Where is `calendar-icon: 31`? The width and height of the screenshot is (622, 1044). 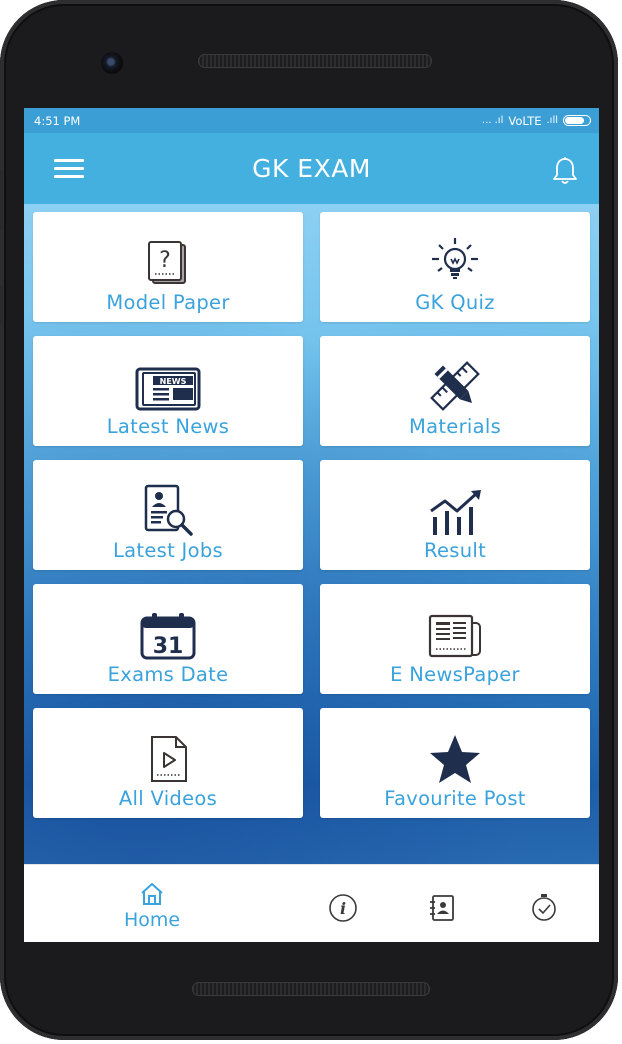
calendar-icon: 31 is located at coordinates (168, 636).